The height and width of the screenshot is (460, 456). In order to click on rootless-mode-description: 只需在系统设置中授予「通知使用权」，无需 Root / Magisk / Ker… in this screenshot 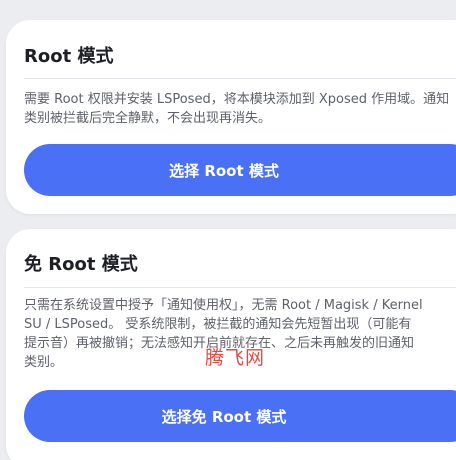, I will do `click(223, 334)`.